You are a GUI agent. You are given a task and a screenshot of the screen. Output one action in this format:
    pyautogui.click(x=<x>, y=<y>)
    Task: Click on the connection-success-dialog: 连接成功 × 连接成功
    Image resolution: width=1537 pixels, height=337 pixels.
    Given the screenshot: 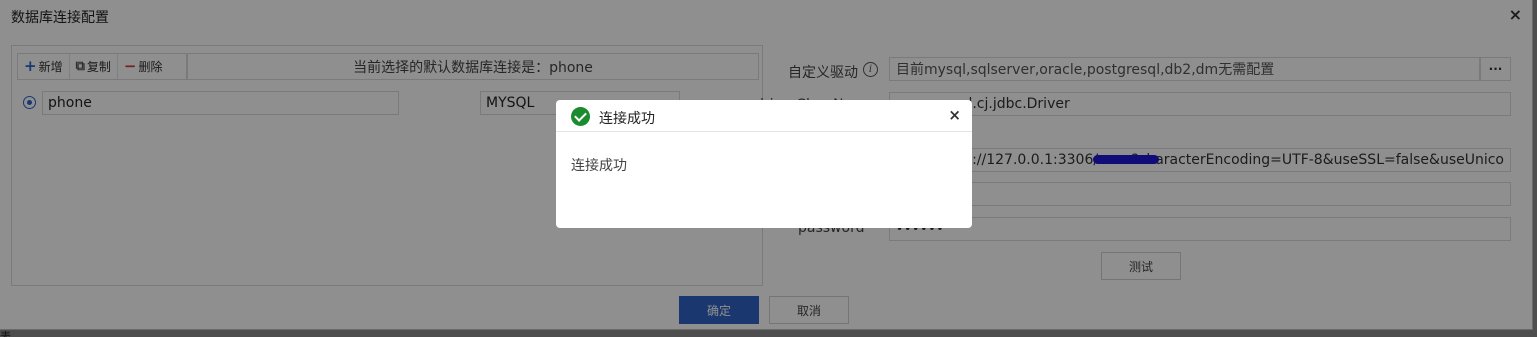 What is the action you would take?
    pyautogui.click(x=764, y=164)
    